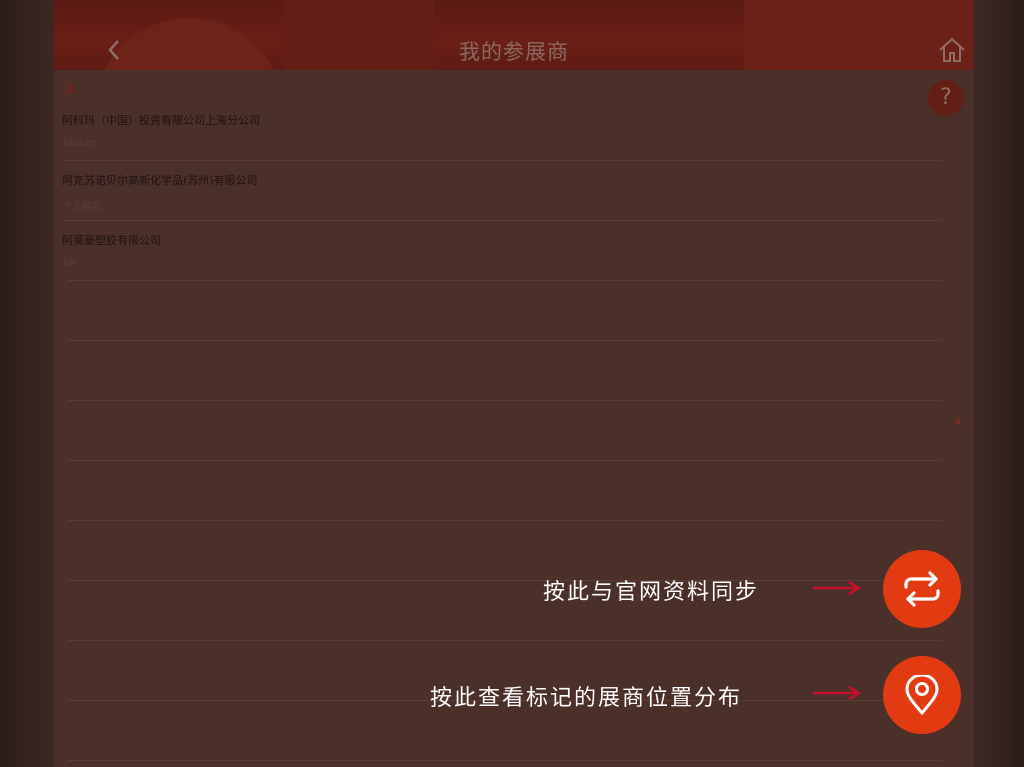 This screenshot has height=767, width=1024. I want to click on sync-icon, so click(922, 589).